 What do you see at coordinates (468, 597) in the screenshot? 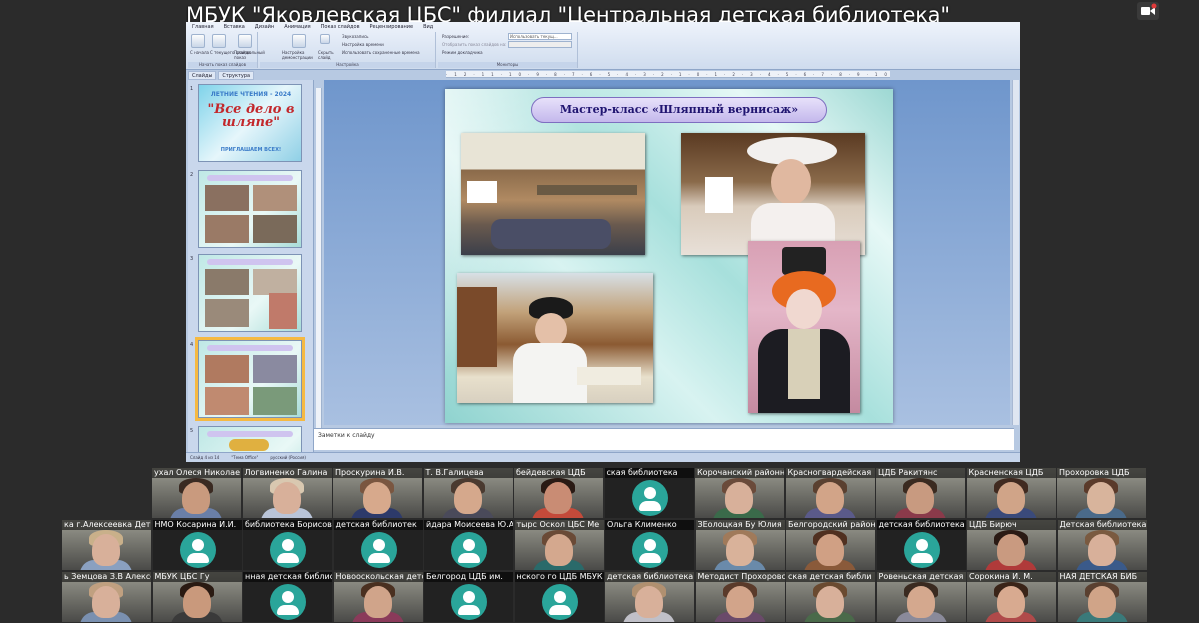
I see `participant-tile: Белгород ЦДБ им.` at bounding box center [468, 597].